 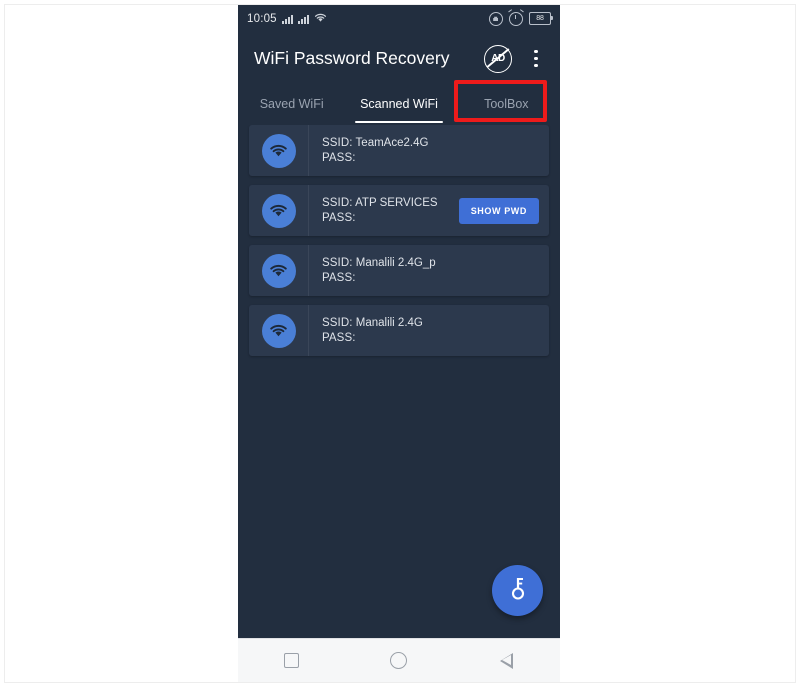 I want to click on android-nav-bar, so click(x=399, y=660).